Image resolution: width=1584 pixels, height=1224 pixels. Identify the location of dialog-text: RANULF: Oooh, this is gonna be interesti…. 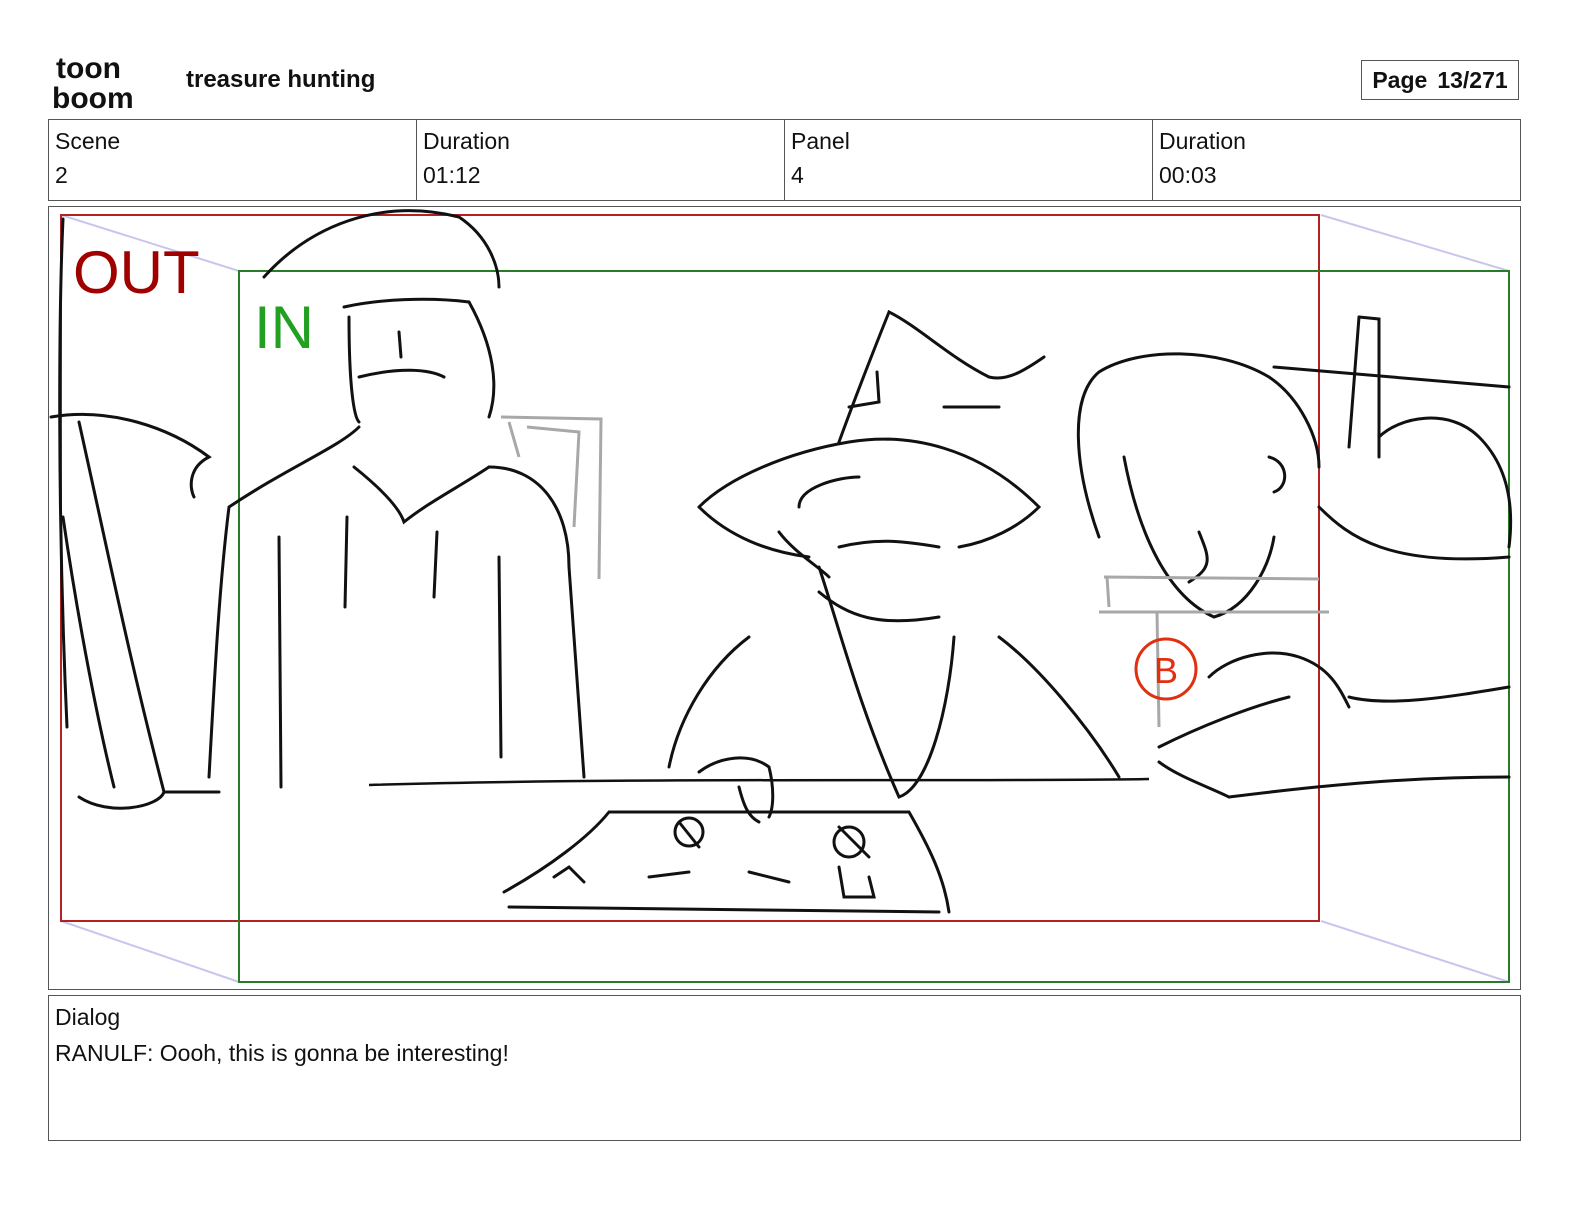
(282, 1053).